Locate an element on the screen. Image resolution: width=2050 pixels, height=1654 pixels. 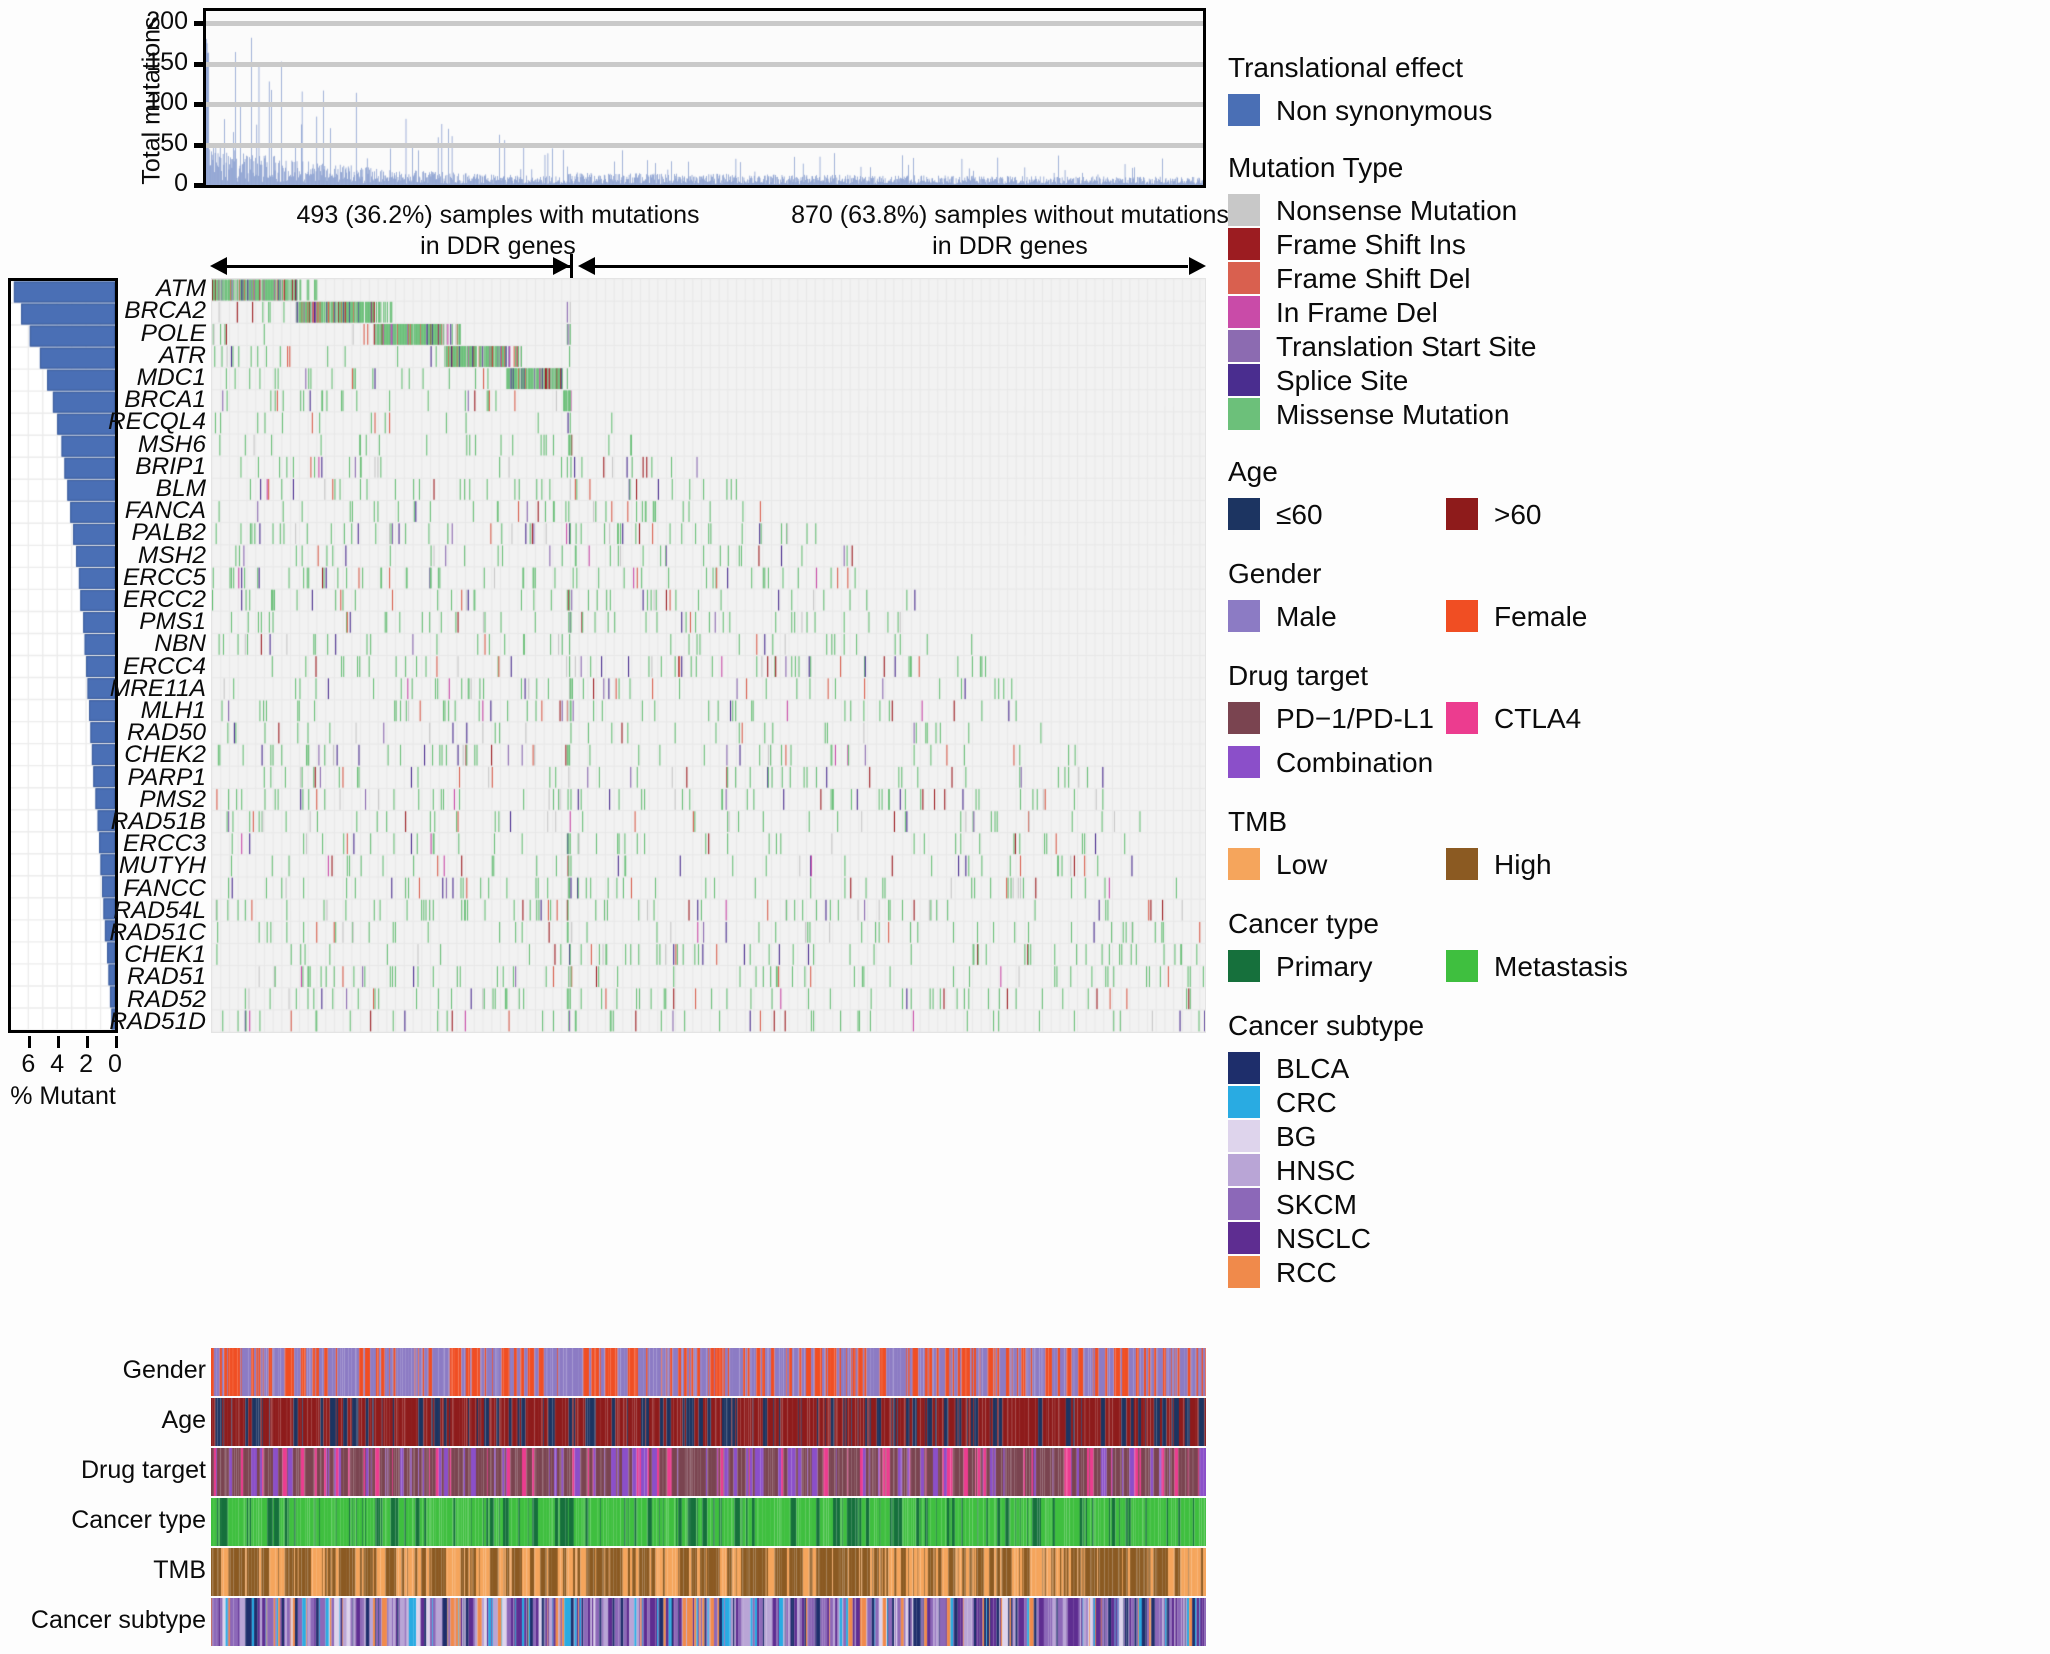
annotation-track-ctype is located at coordinates (708, 1522).